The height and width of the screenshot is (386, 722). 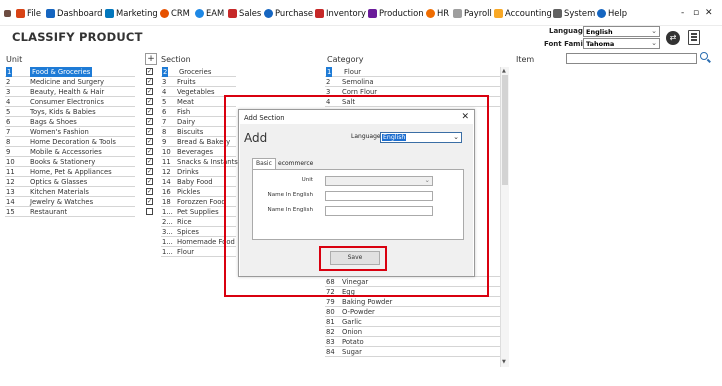 What do you see at coordinates (151, 59) in the screenshot?
I see `add-section-button: +` at bounding box center [151, 59].